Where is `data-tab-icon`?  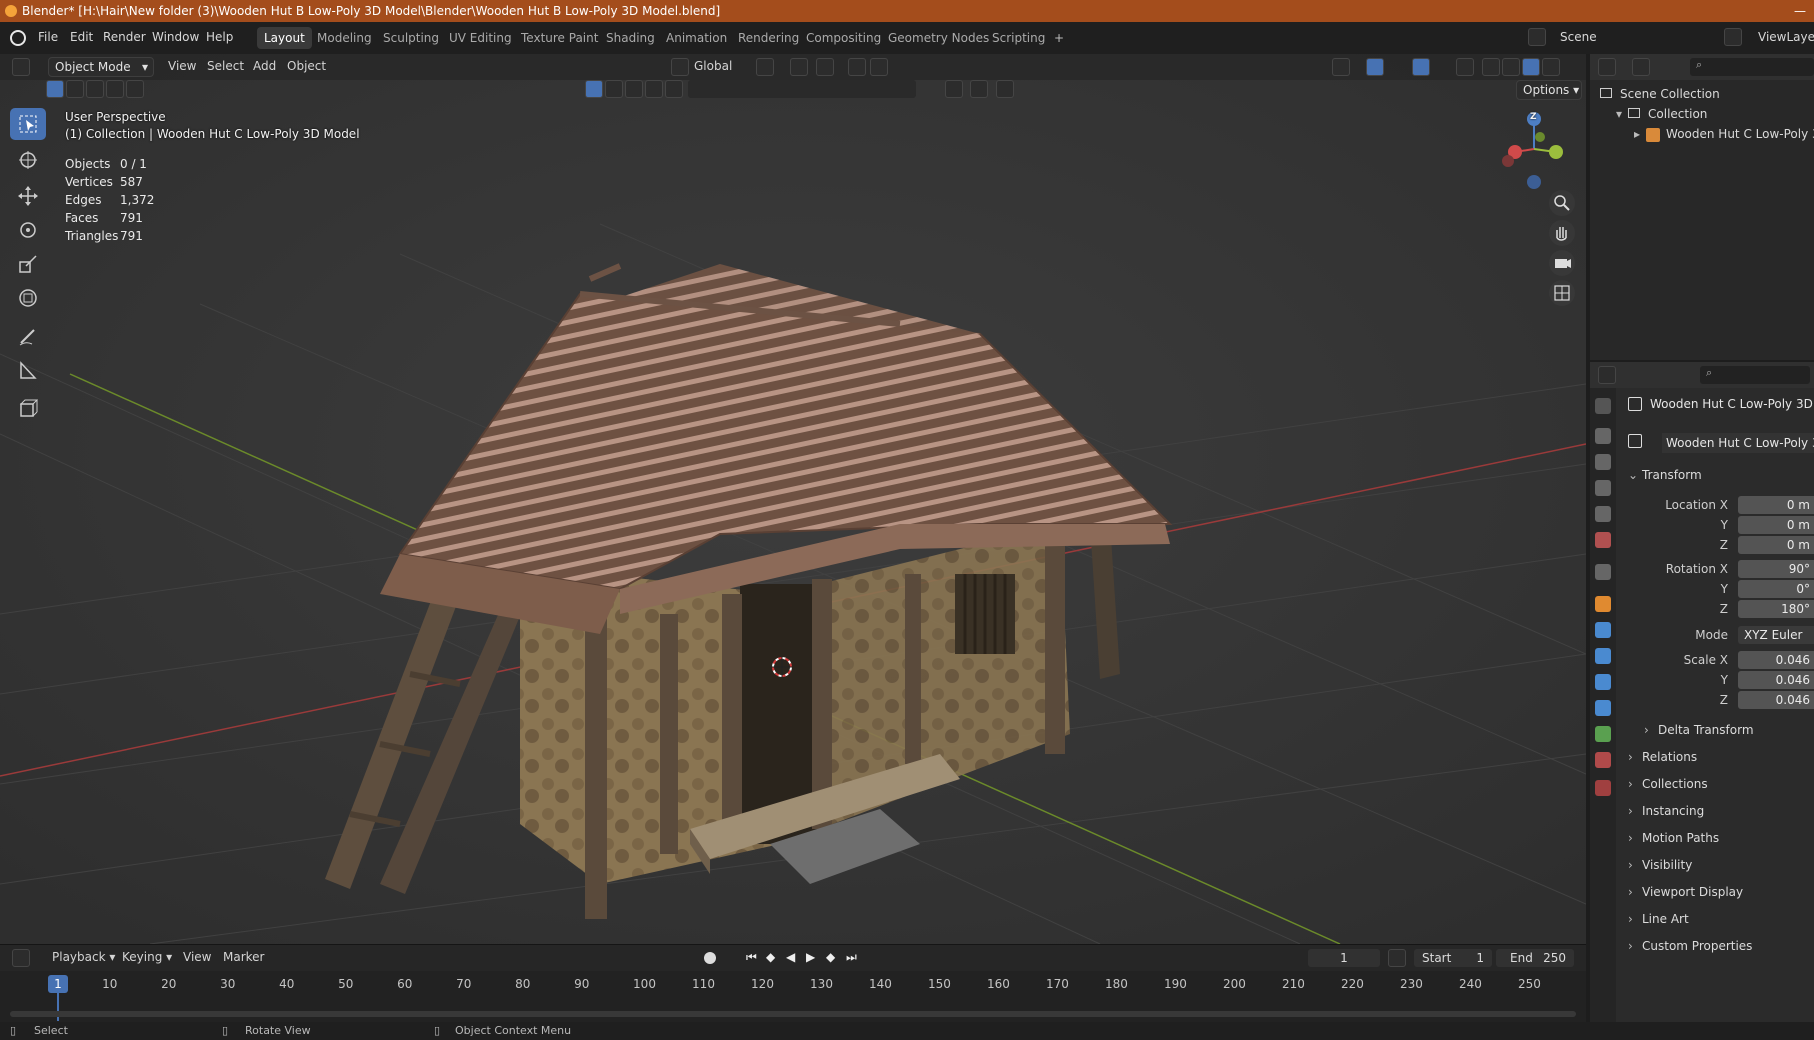 data-tab-icon is located at coordinates (1603, 734).